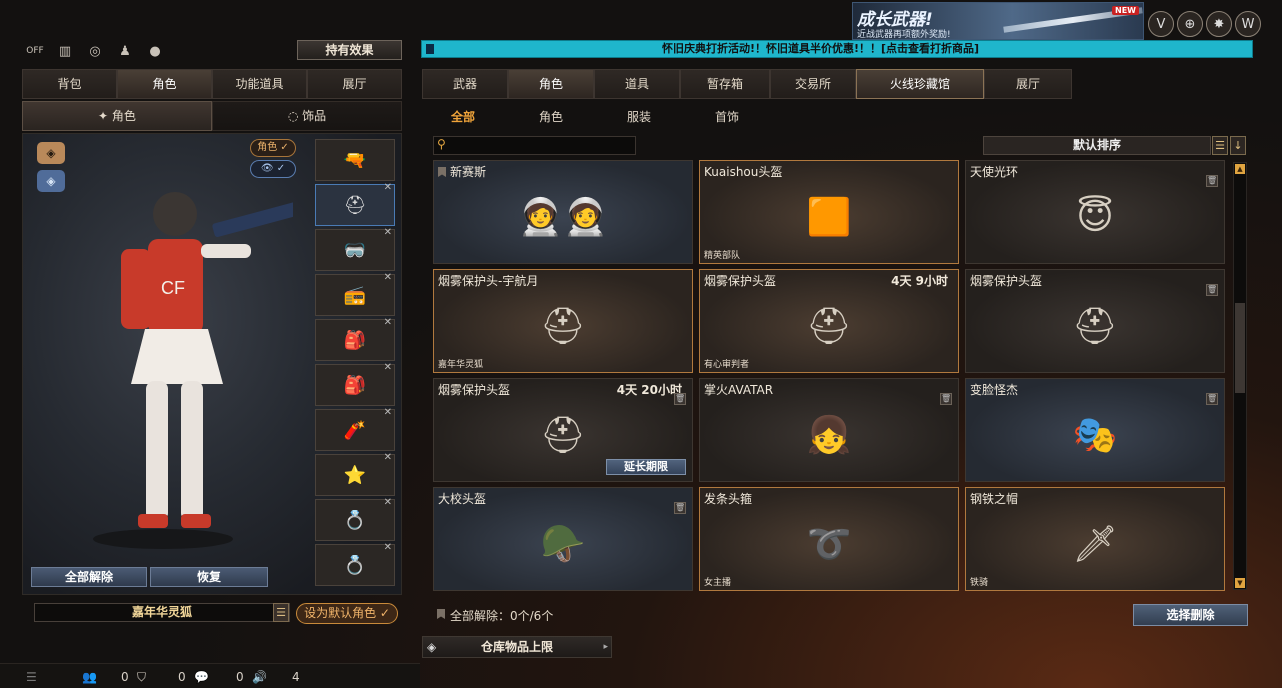 The width and height of the screenshot is (1282, 688). What do you see at coordinates (829, 321) in the screenshot?
I see `item-card: 烟雾保护头盔 4天 9小时 ⛑ 有心审判者` at bounding box center [829, 321].